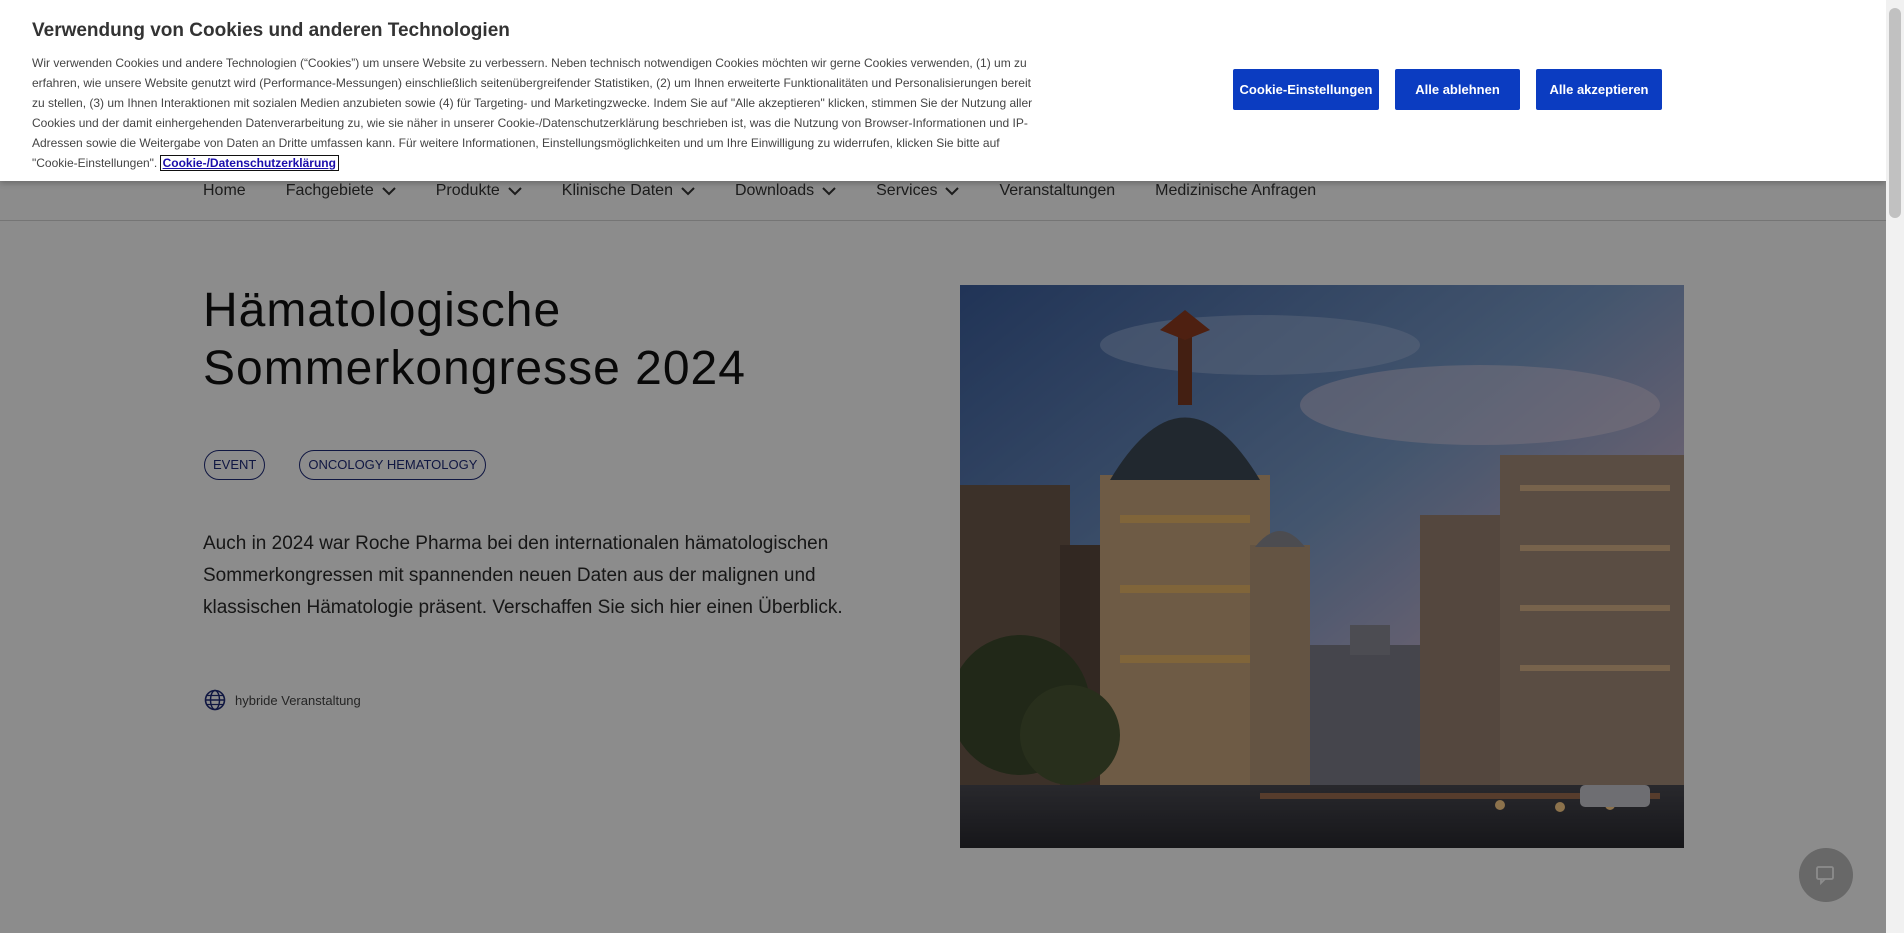  I want to click on privacy-policy-link: Cookie-/Datenschutzerklärung, so click(249, 163).